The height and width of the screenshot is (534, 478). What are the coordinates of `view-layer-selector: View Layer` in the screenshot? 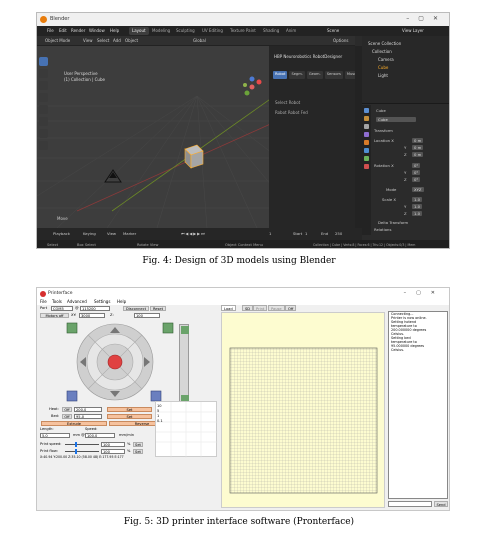 It's located at (413, 30).